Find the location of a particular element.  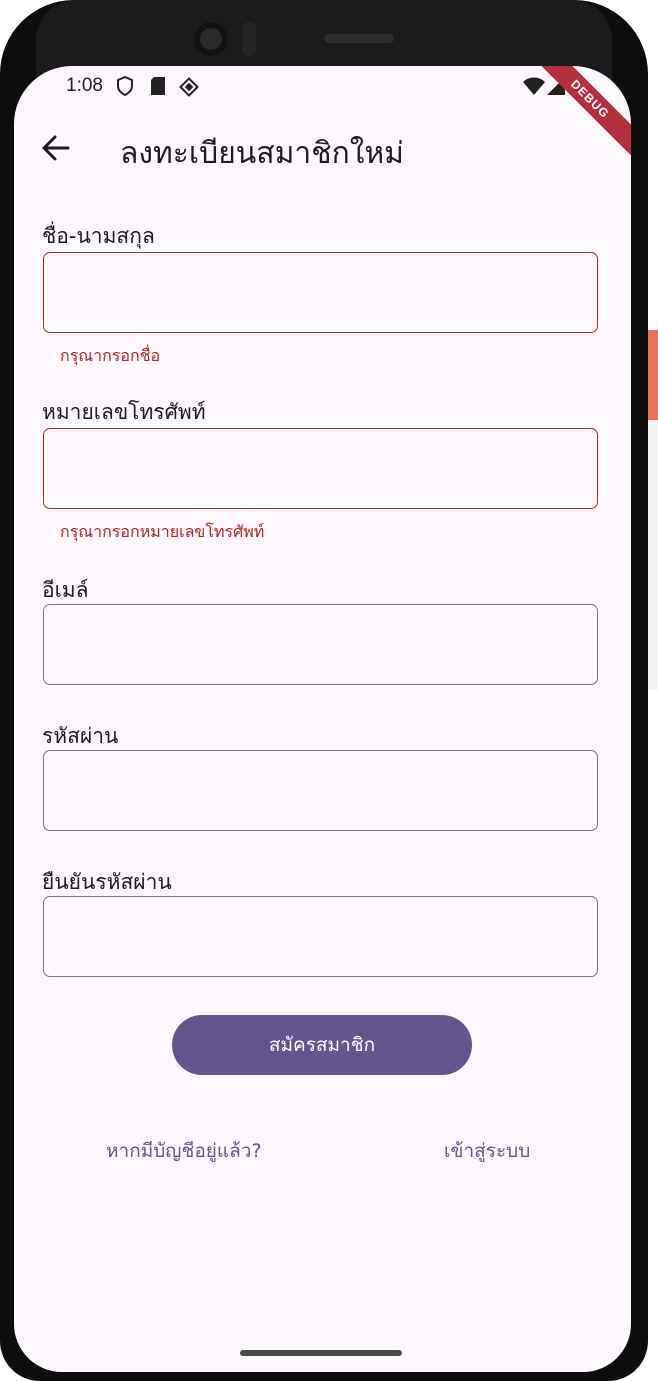

password-field is located at coordinates (320, 790).